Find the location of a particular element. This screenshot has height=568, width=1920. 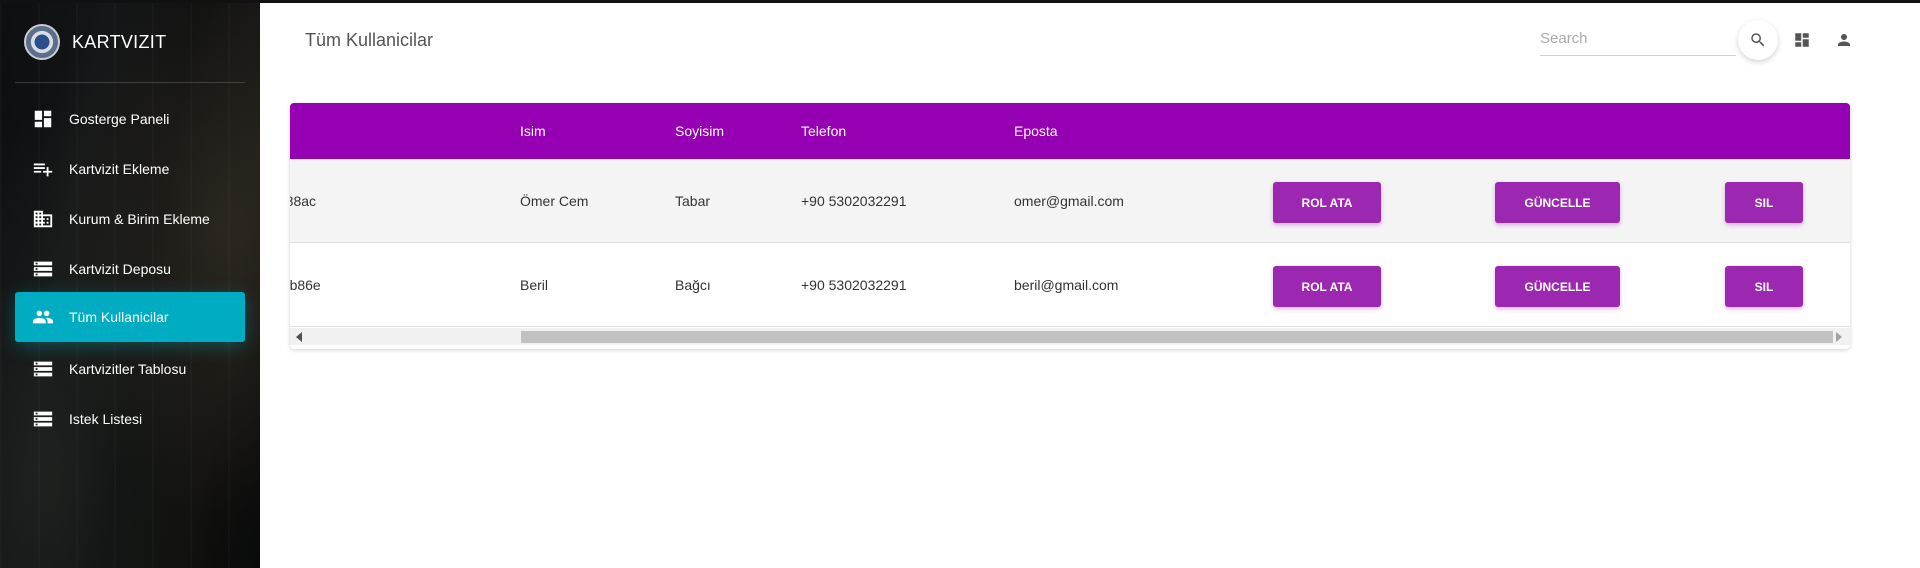

cell-soyisim: Bağcı is located at coordinates (693, 285).